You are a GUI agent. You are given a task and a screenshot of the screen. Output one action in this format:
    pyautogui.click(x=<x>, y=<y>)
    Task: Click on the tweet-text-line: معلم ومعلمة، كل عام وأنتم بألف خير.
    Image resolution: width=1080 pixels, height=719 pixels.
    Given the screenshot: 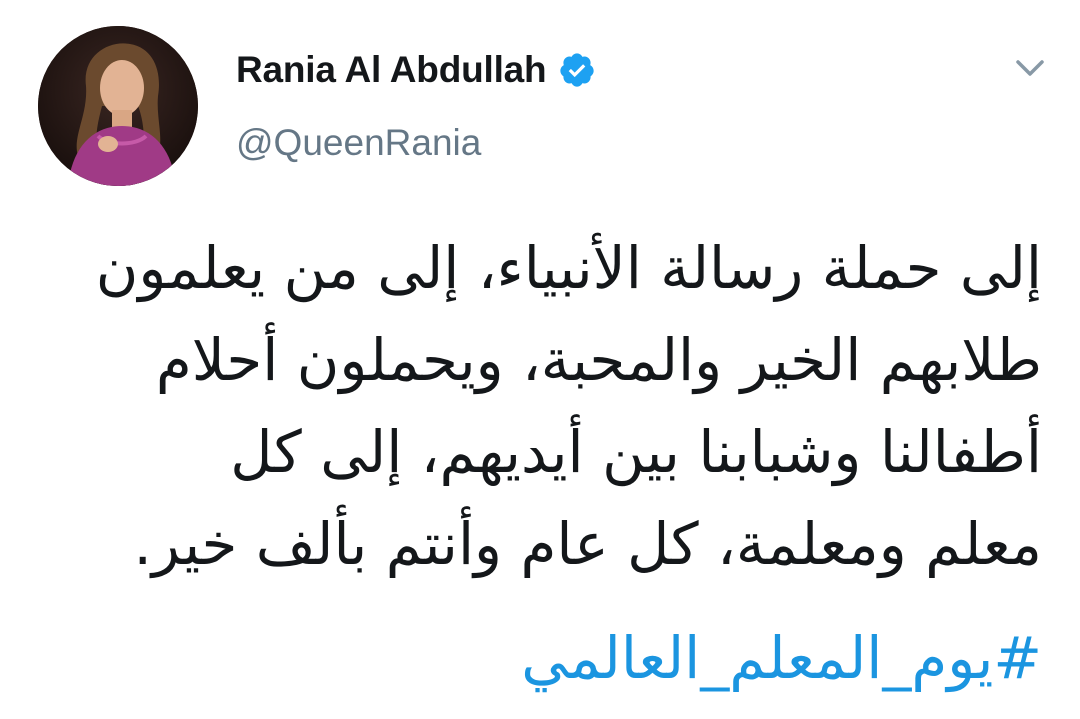 What is the action you would take?
    pyautogui.click(x=588, y=544)
    